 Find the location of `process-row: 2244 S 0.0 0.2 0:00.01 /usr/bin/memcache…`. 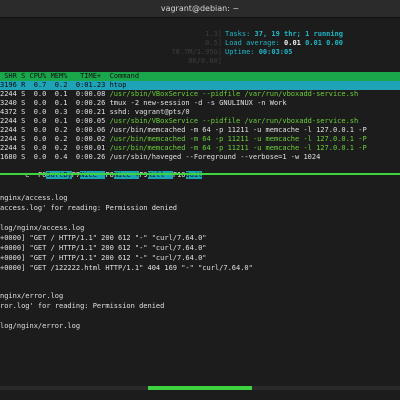

process-row: 2244 S 0.0 0.2 0:00.01 /usr/bin/memcache… is located at coordinates (200, 148).